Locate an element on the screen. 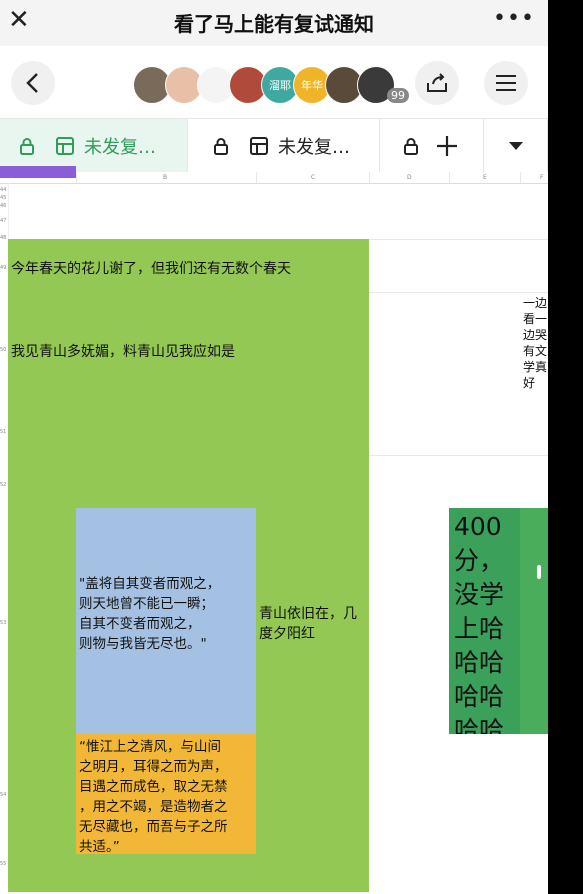  column-headers: B C D E F is located at coordinates (274, 175).